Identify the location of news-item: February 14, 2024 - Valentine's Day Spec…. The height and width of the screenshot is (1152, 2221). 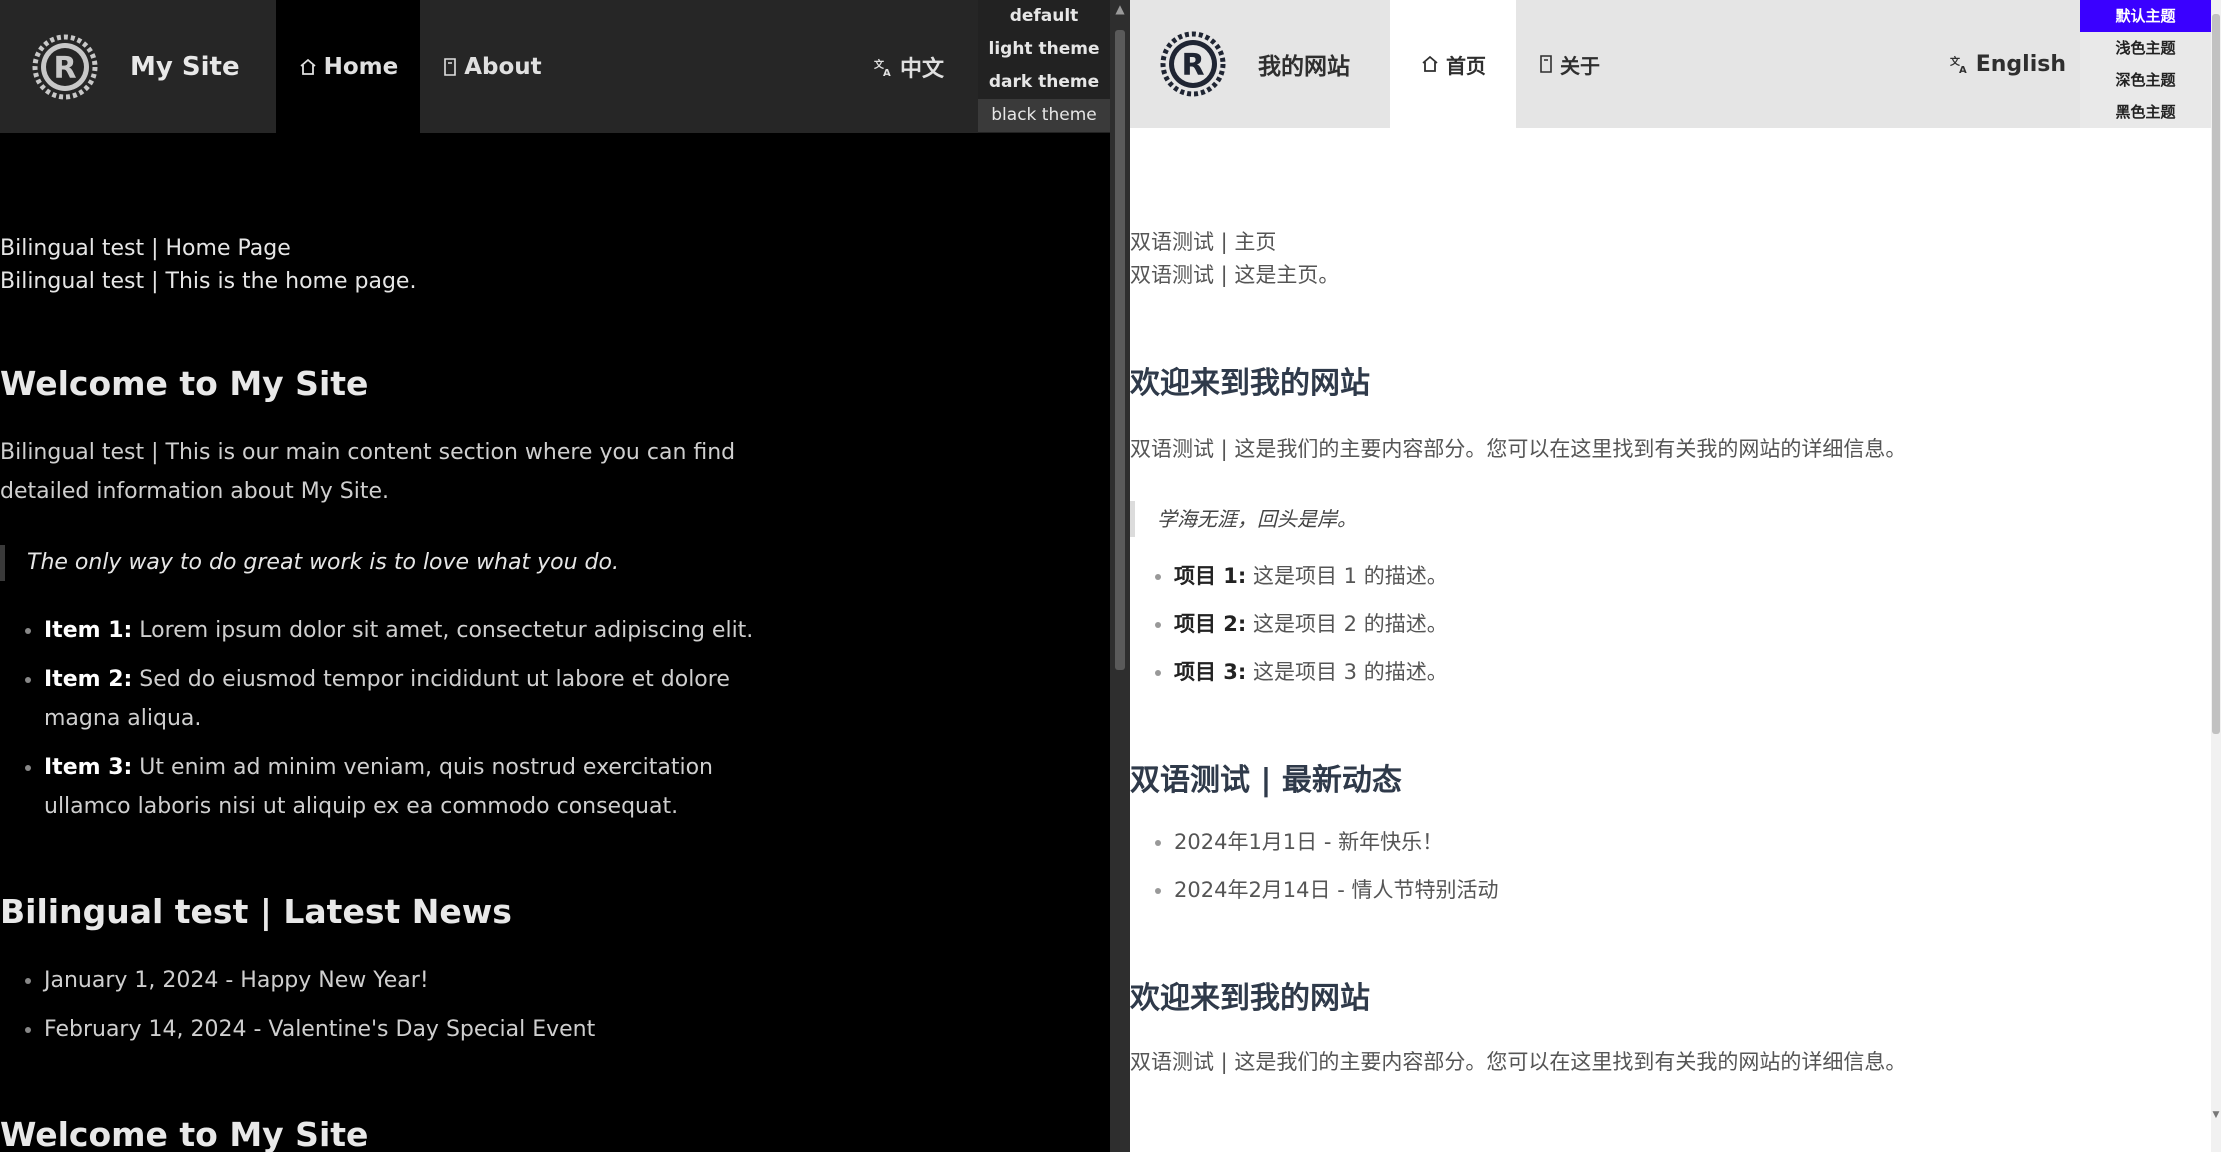
(422, 1029).